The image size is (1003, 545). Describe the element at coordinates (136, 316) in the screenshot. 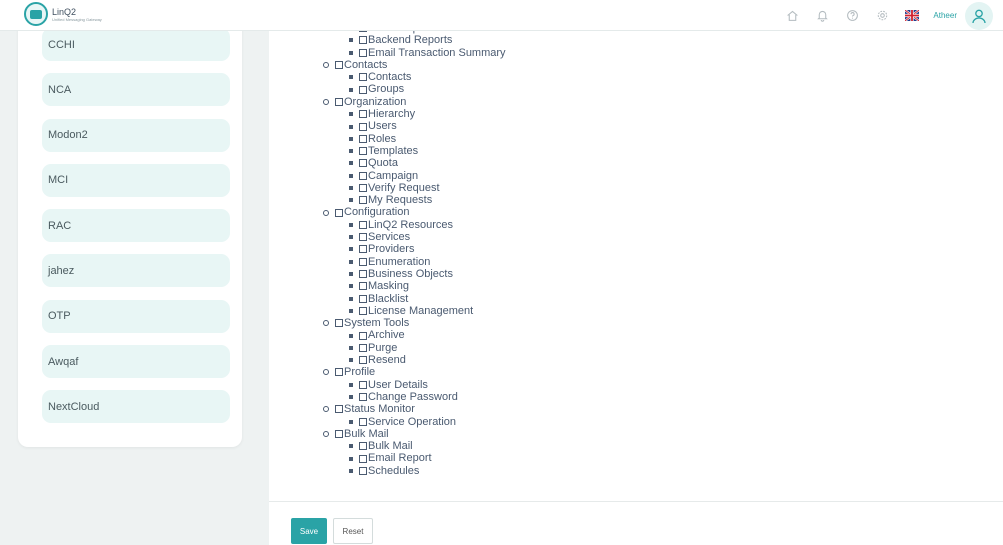

I see `client-item: OTP` at that location.